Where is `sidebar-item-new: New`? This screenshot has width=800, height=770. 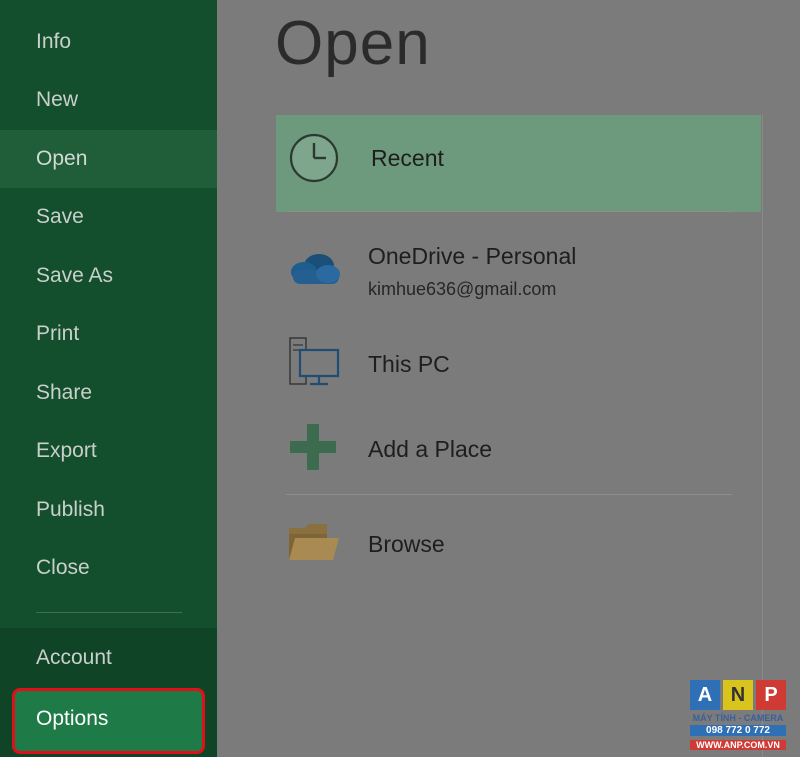
sidebar-item-new: New is located at coordinates (108, 100).